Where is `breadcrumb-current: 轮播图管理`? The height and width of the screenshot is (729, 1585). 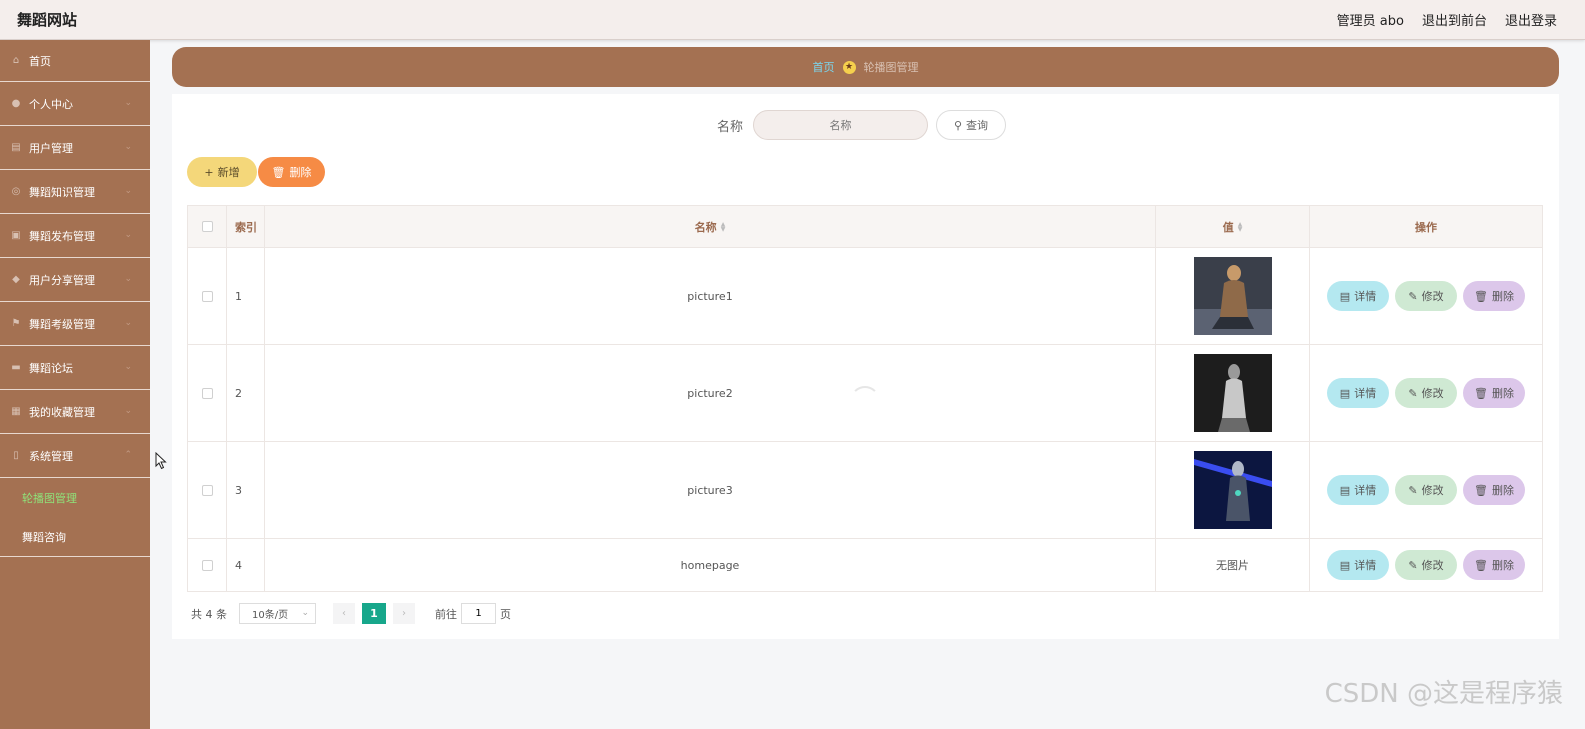
breadcrumb-current: 轮播图管理 is located at coordinates (891, 67).